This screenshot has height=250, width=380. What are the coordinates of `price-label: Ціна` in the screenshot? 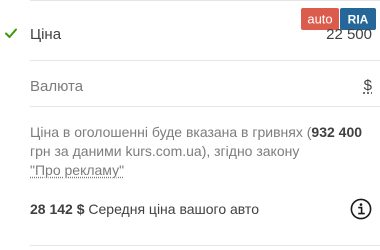 It's located at (46, 34).